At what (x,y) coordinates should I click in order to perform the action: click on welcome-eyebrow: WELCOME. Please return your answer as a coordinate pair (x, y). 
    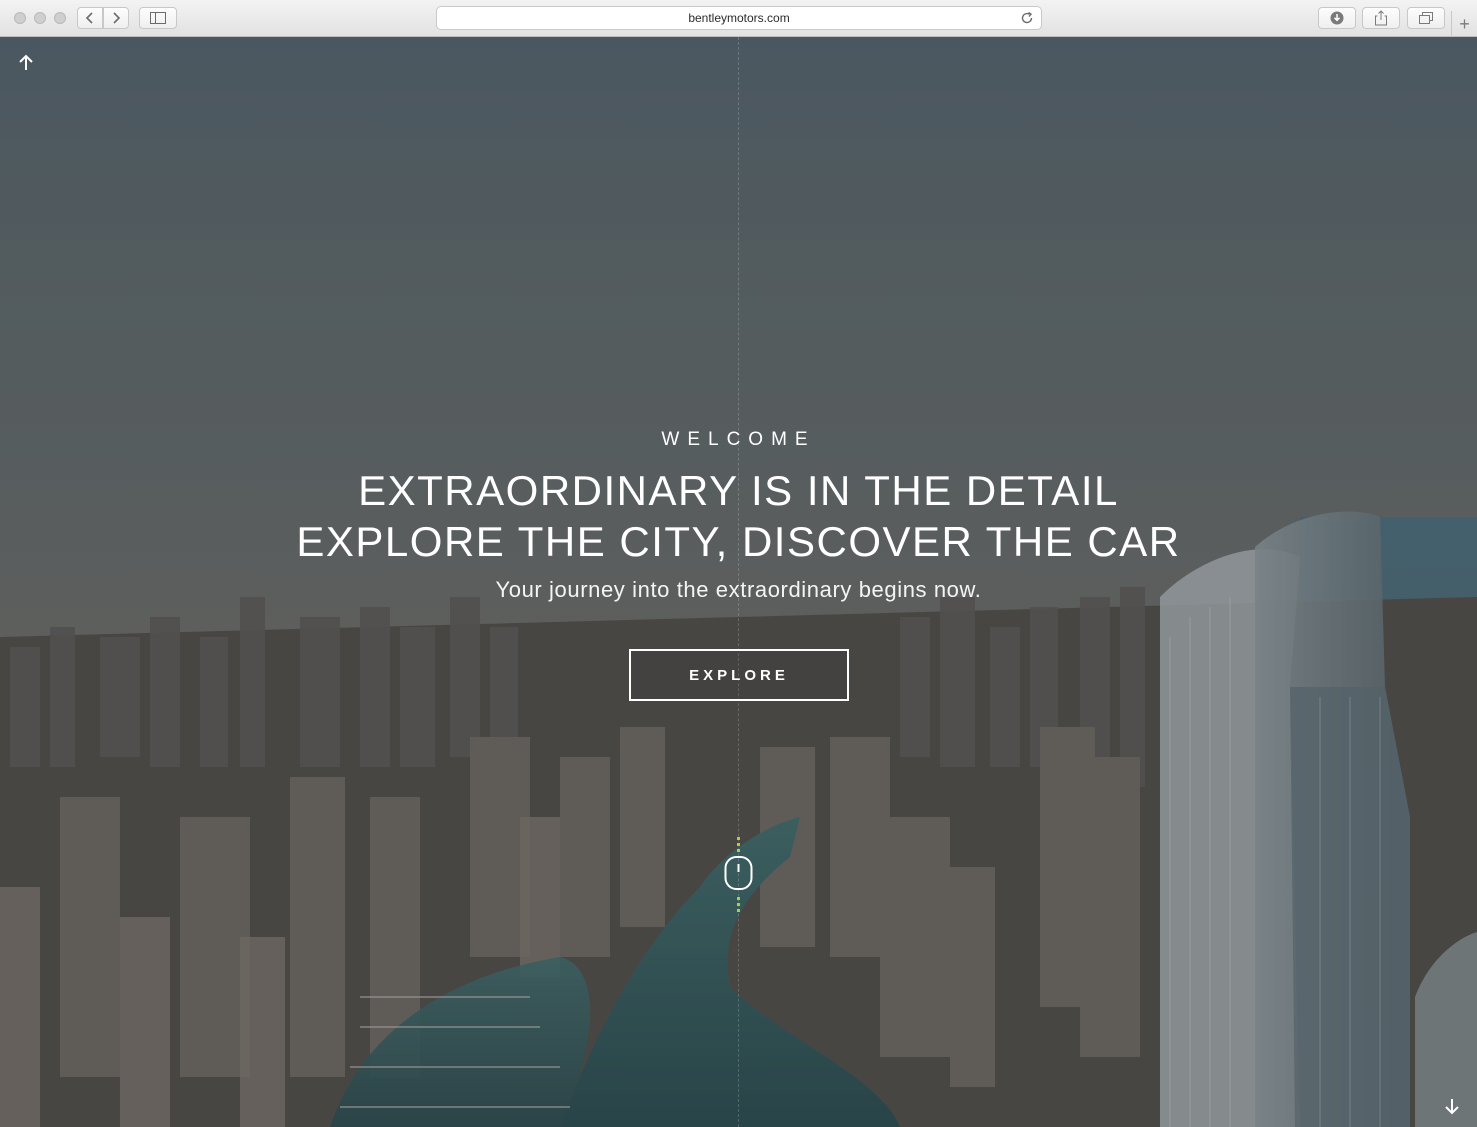
    Looking at the image, I should click on (738, 439).